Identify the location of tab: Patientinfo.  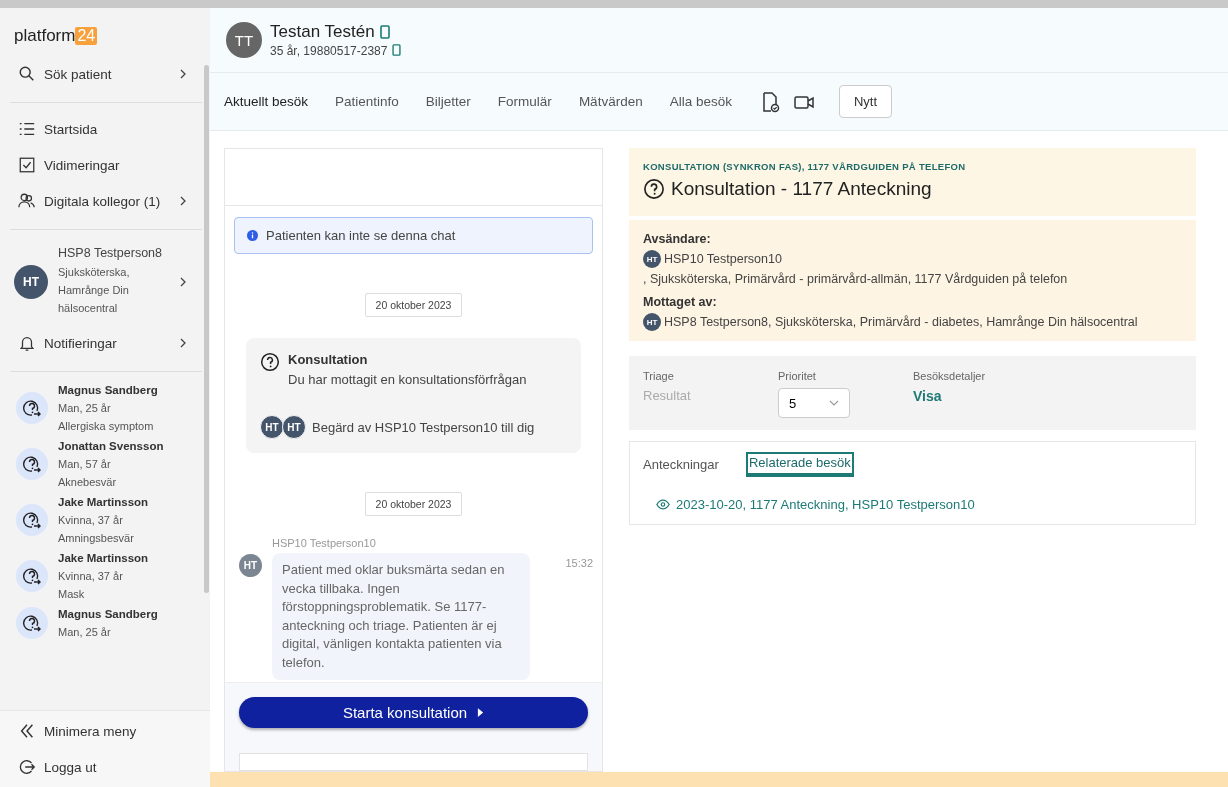
(367, 101).